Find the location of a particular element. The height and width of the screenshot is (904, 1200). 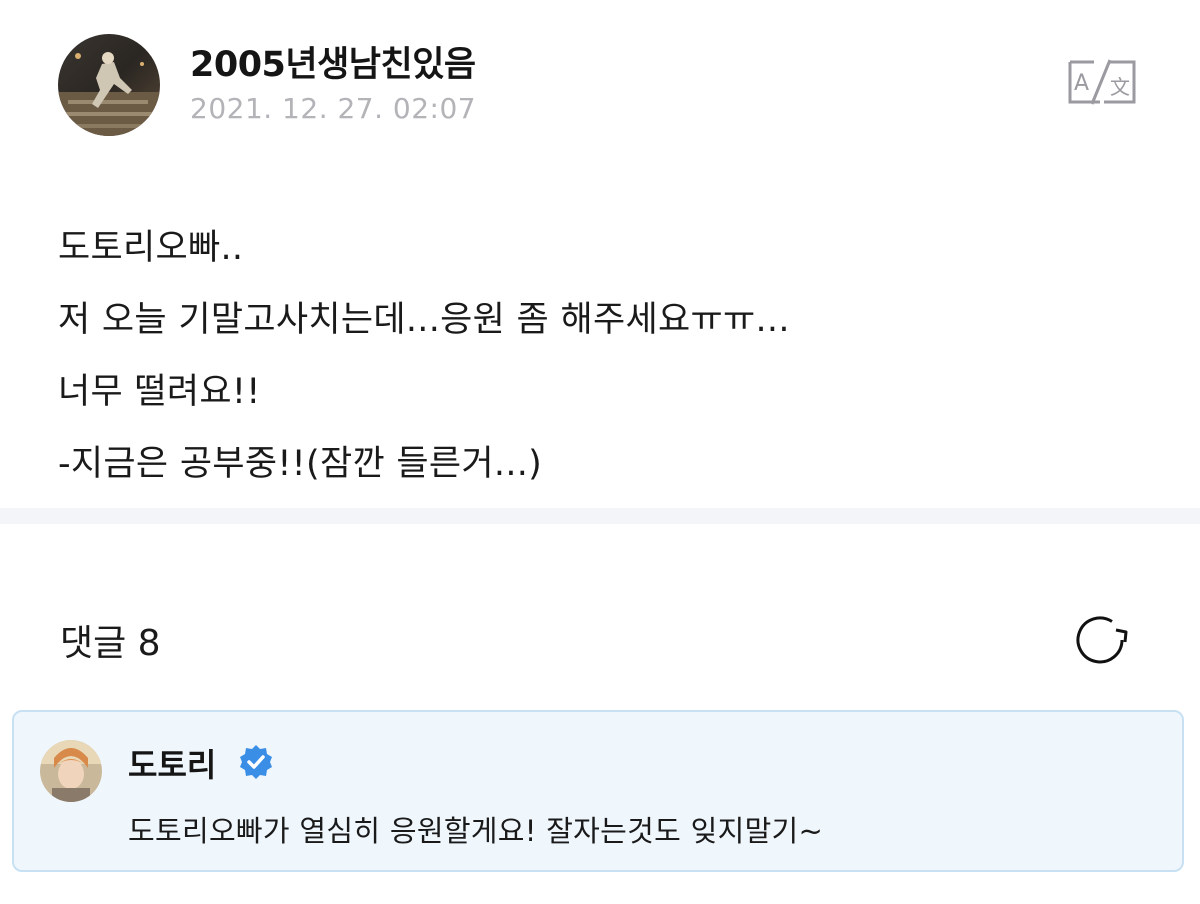

post-date: 2021. 12. 27. 02:07 is located at coordinates (333, 108).